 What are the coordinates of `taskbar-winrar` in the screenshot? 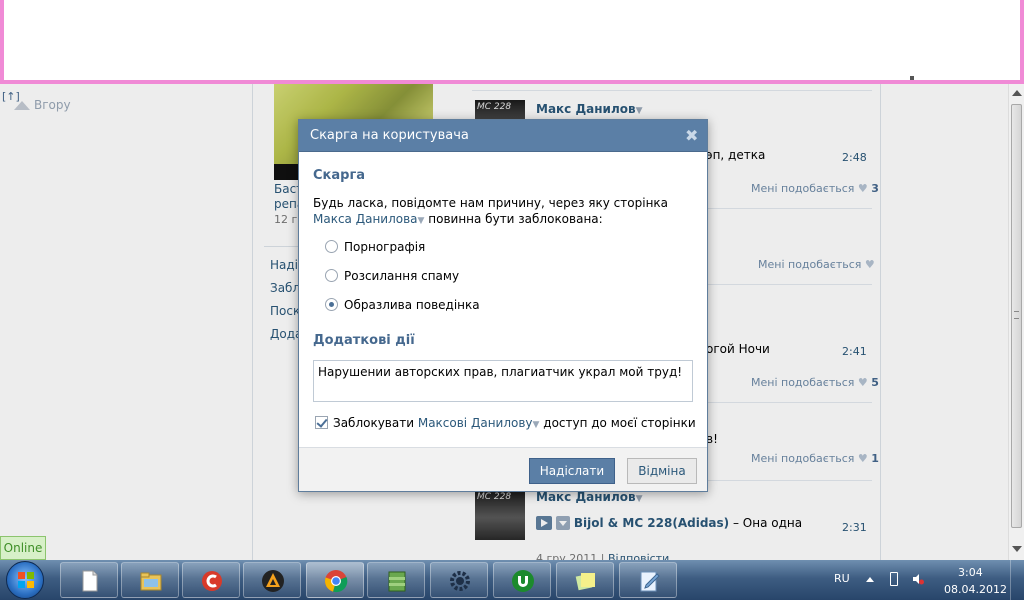 It's located at (396, 580).